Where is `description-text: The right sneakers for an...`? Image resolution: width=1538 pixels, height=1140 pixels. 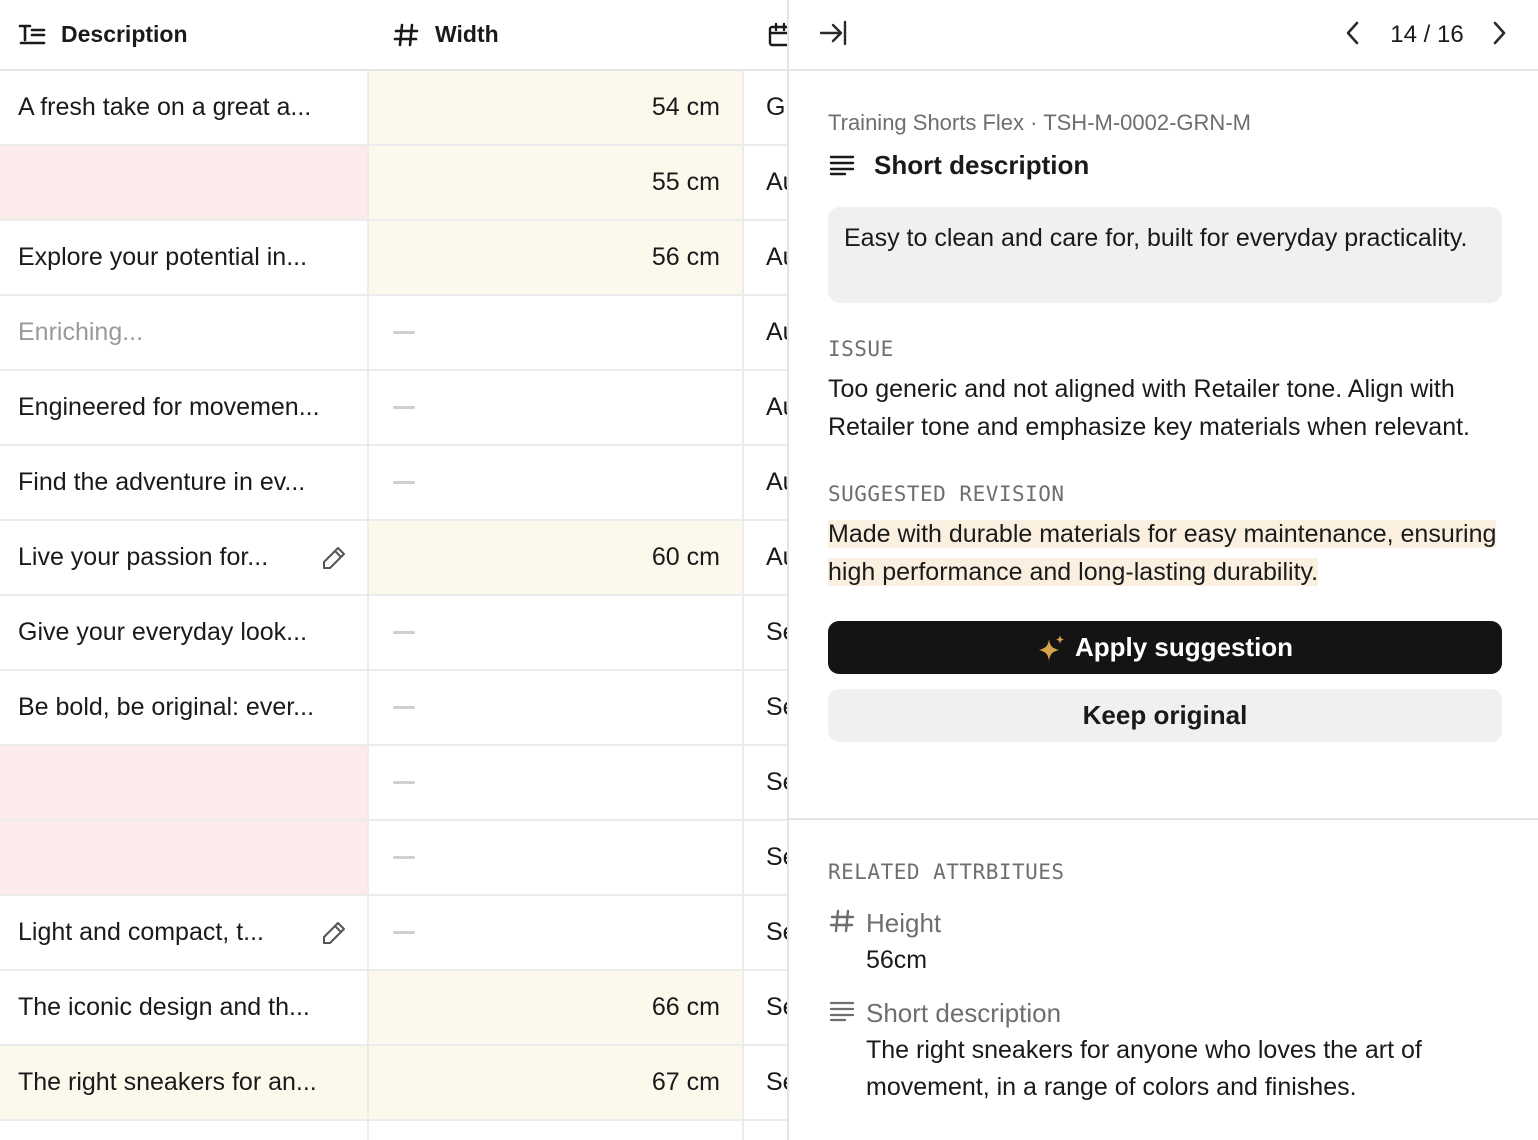 description-text: The right sneakers for an... is located at coordinates (167, 1082).